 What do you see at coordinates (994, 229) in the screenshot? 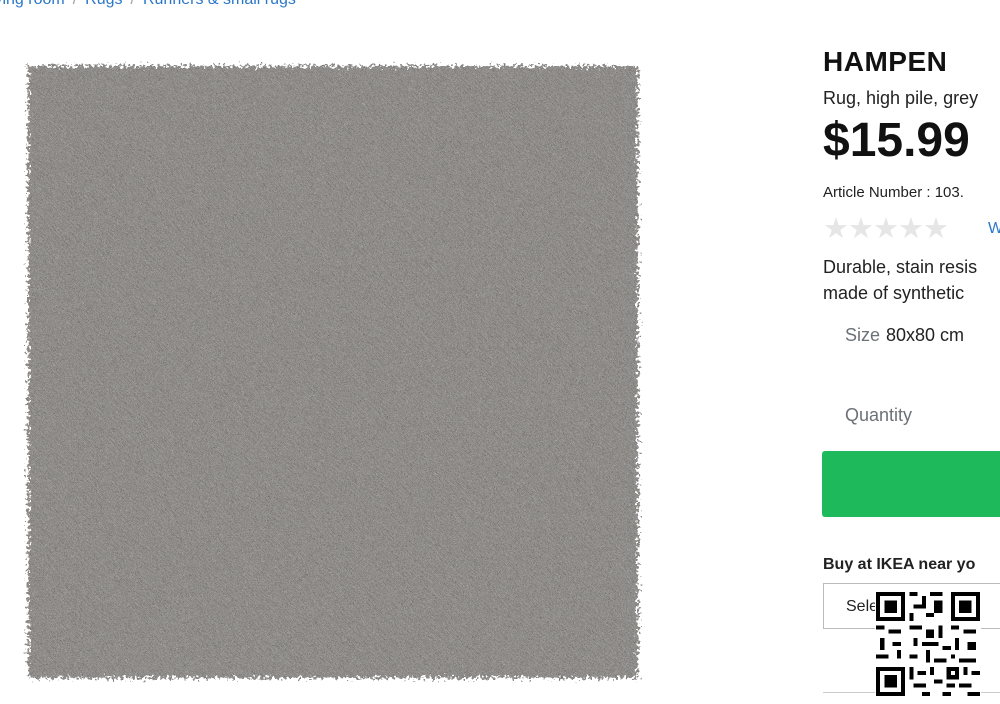
I see `write-review-link: W` at bounding box center [994, 229].